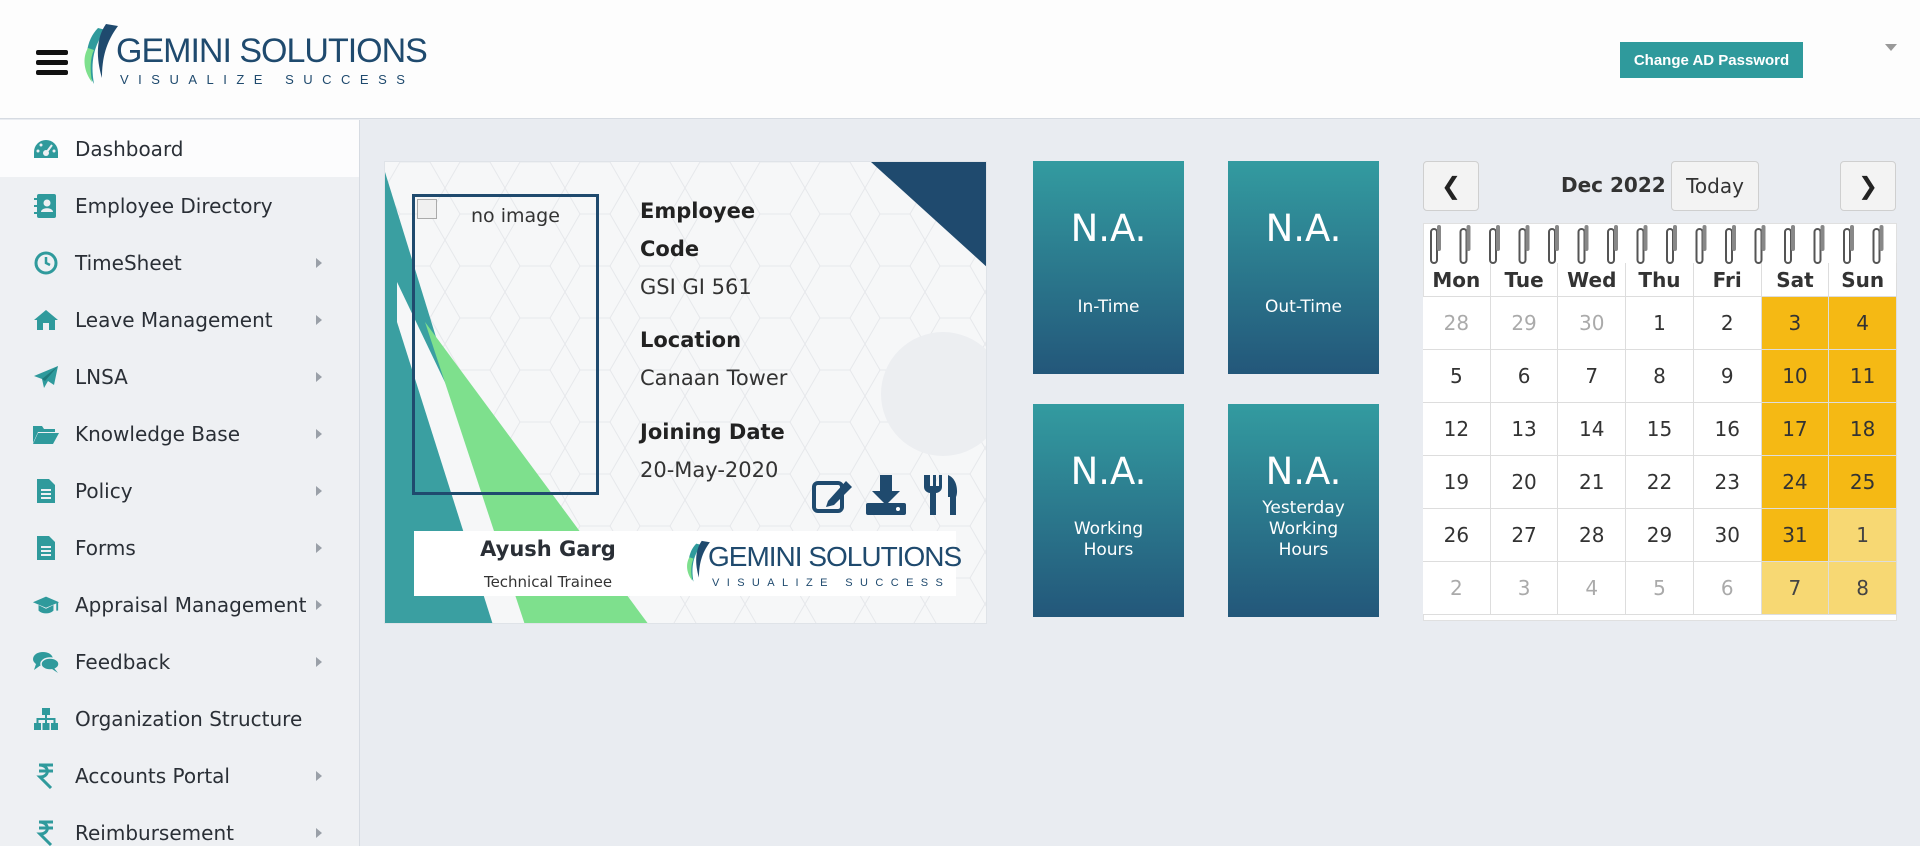 The height and width of the screenshot is (846, 1920). What do you see at coordinates (1524, 482) in the screenshot?
I see `calendar-day-cell: 20` at bounding box center [1524, 482].